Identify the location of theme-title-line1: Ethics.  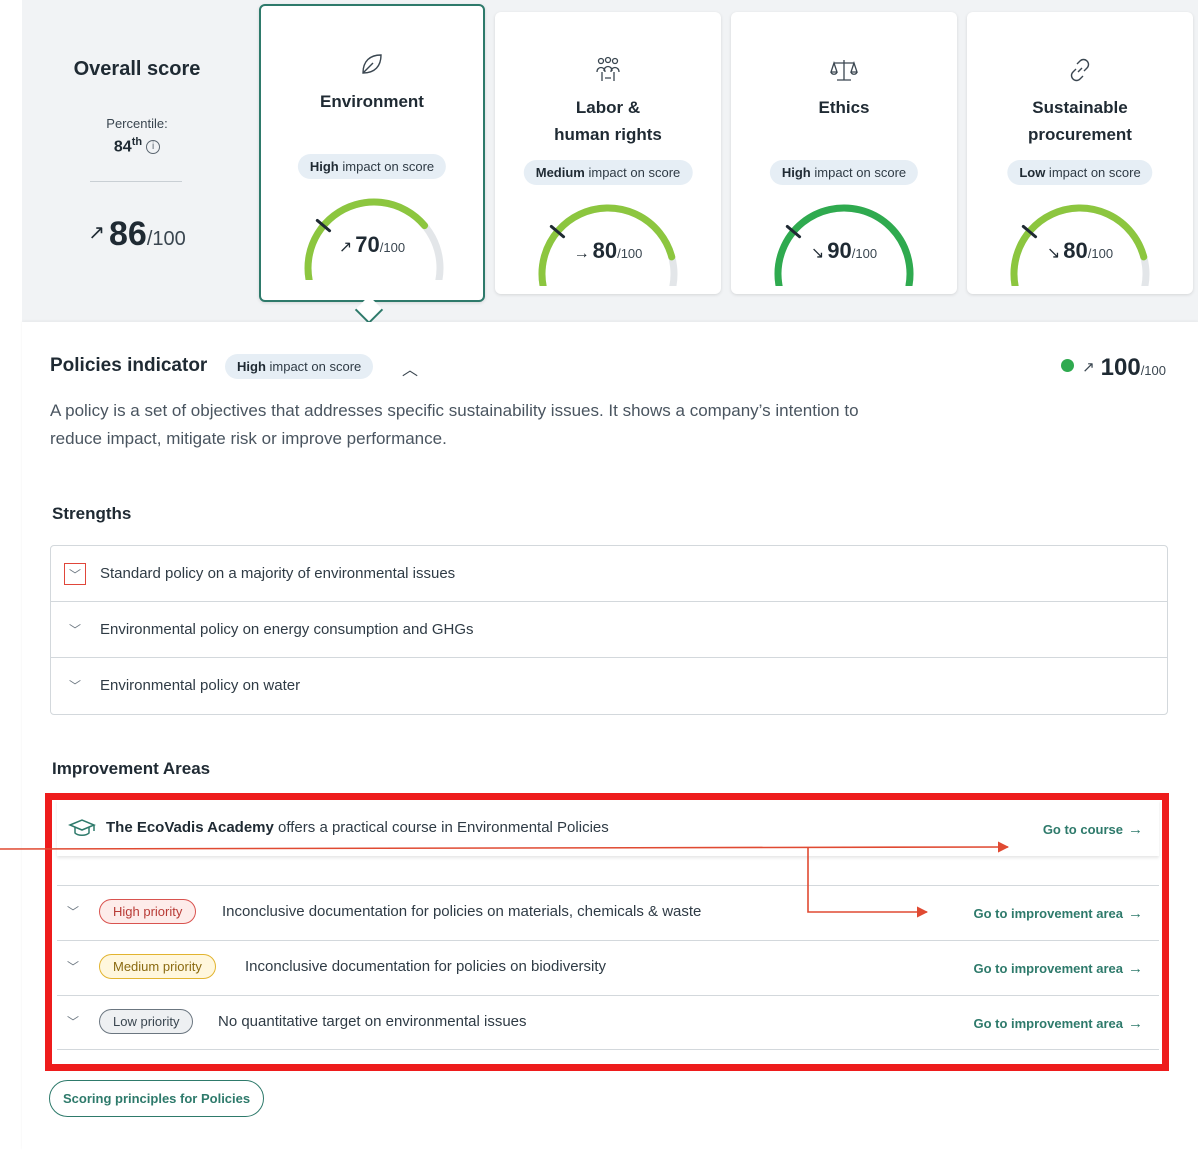
(844, 107).